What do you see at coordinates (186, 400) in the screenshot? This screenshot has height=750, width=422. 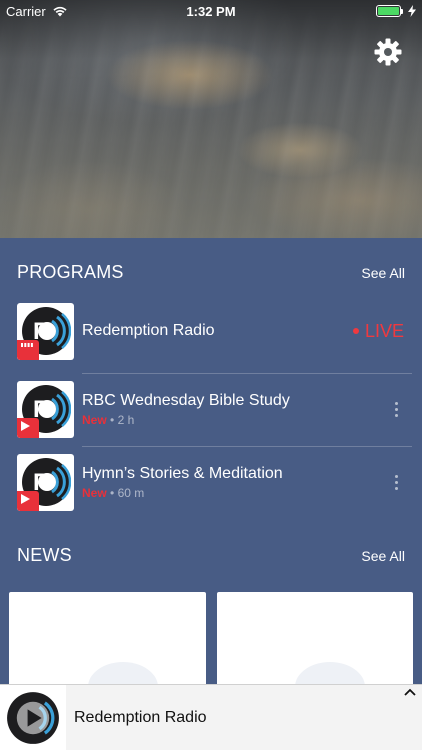 I see `program-title: RBC Wednesday Bible Study` at bounding box center [186, 400].